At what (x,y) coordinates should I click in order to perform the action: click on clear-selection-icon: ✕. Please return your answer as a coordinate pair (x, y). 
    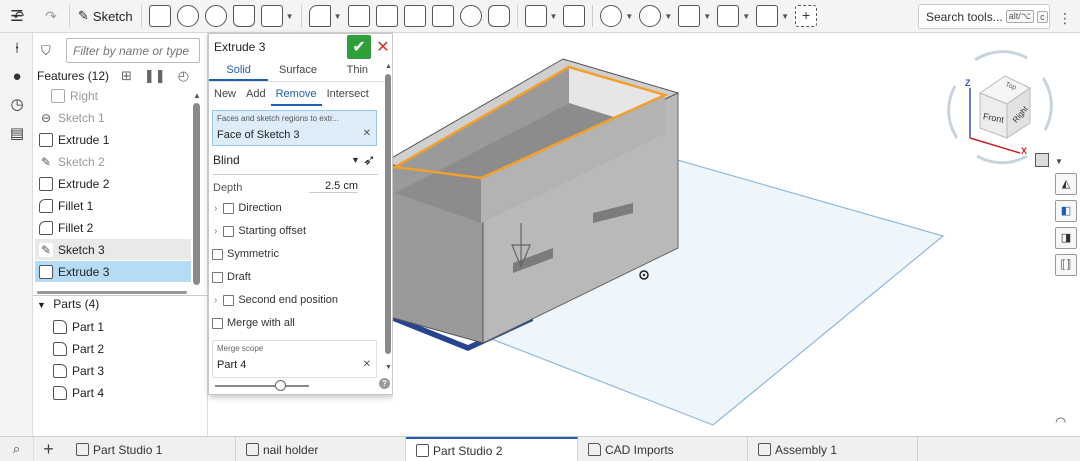
    Looking at the image, I should click on (367, 133).